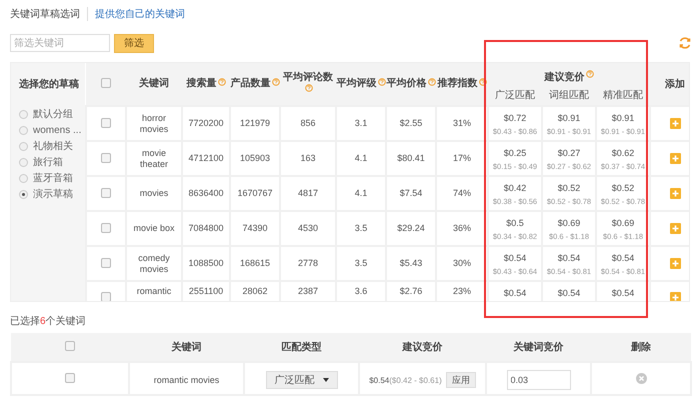  I want to click on draft-option: 默认分组, so click(52, 114).